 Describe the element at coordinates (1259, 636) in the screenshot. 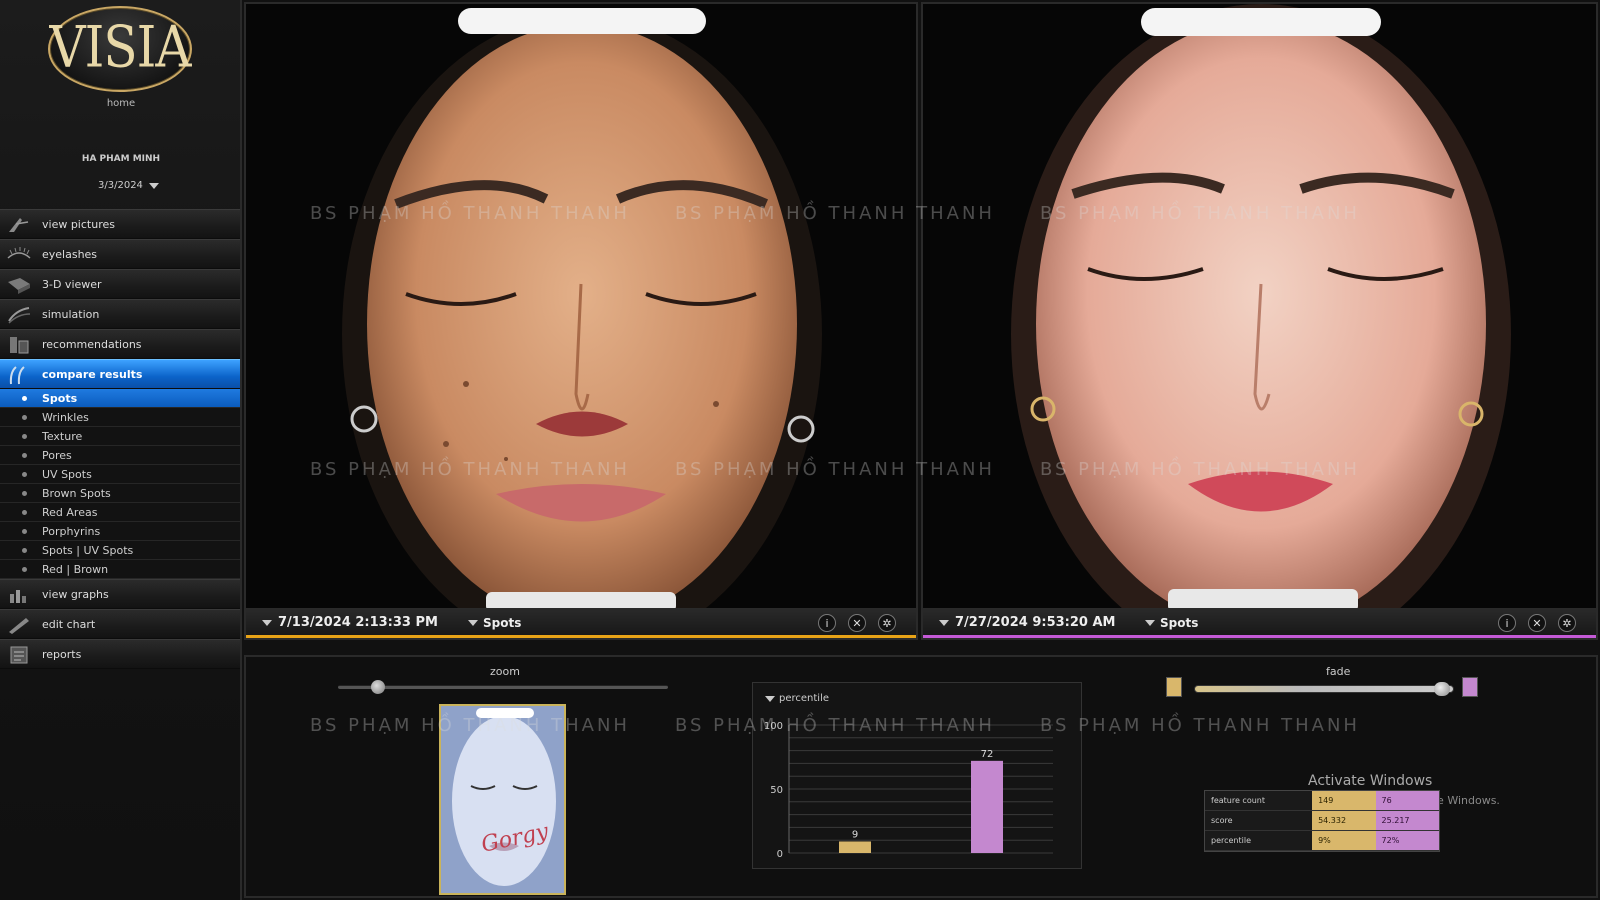

I see `right-accent-line` at that location.